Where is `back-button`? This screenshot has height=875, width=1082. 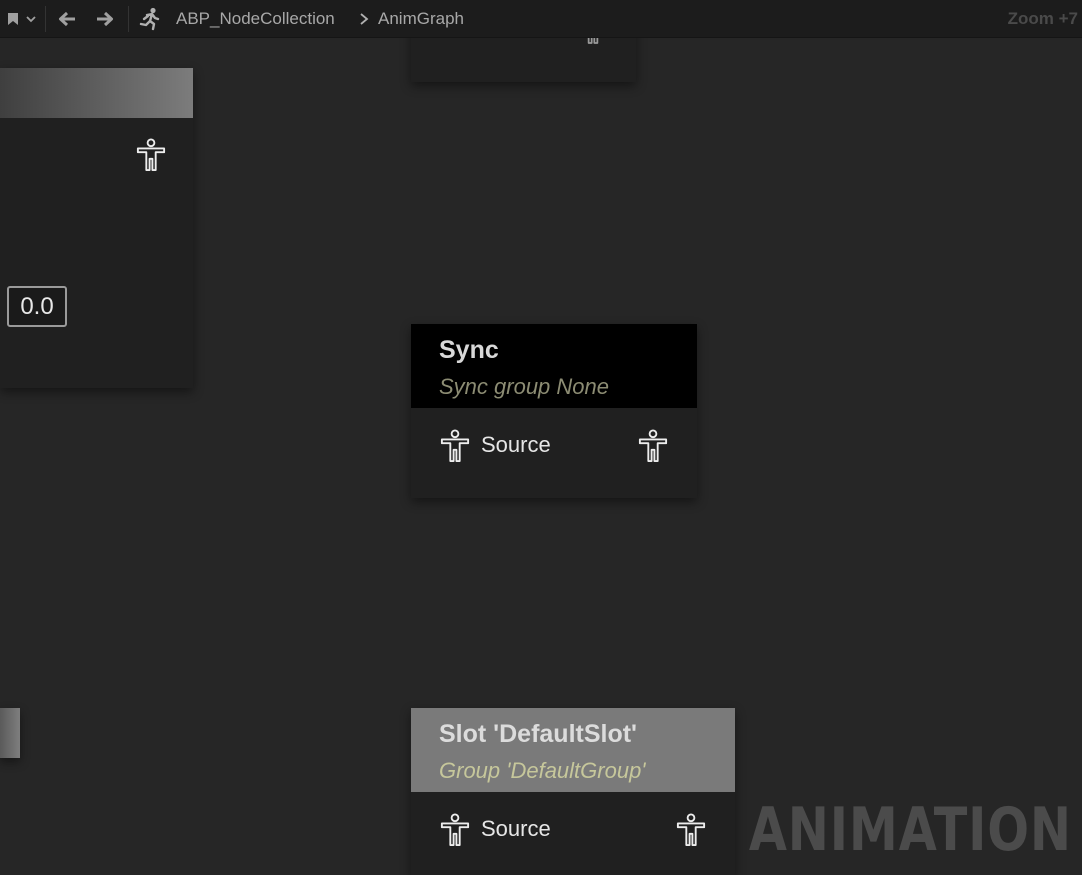
back-button is located at coordinates (67, 18).